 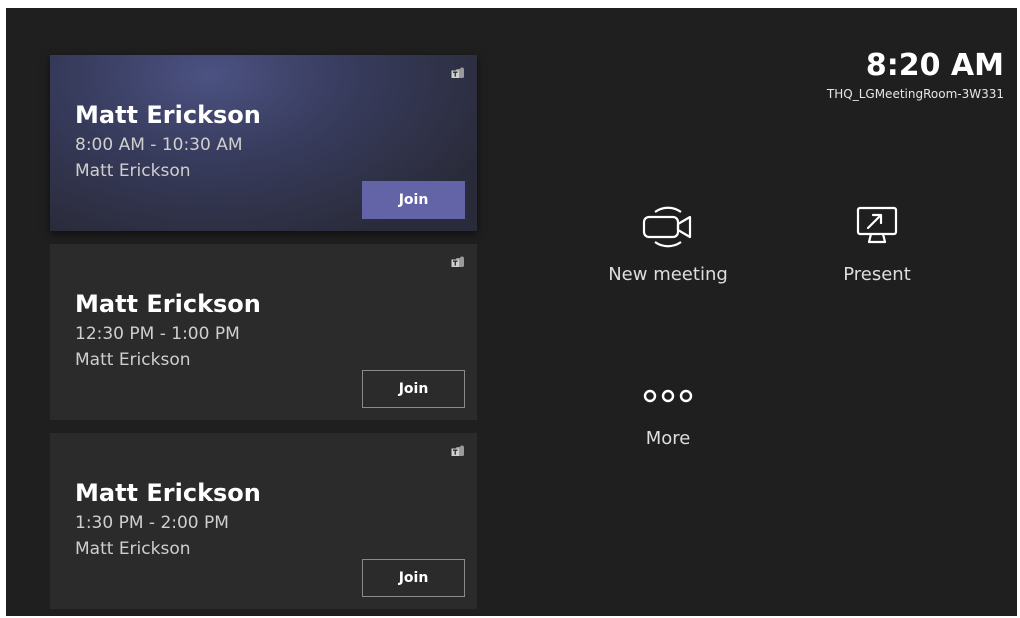 I want to click on room-name: THQ_LGMeetingRoom-3W331, so click(x=915, y=94).